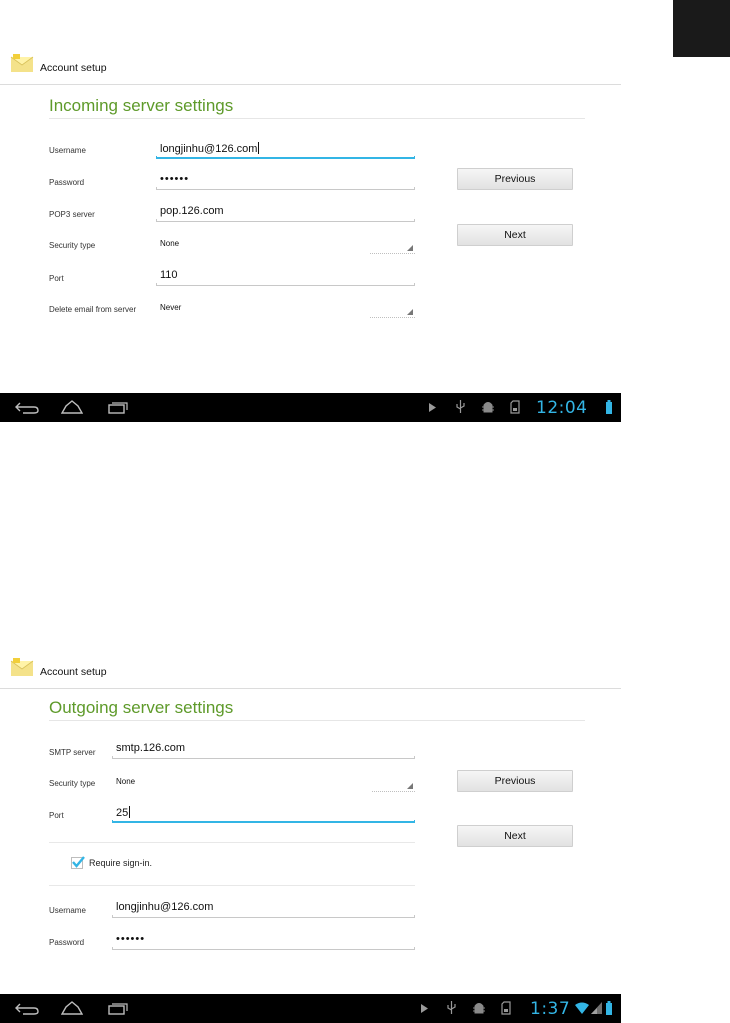 This screenshot has height=1023, width=730. What do you see at coordinates (285, 276) in the screenshot?
I see `port-field: 110` at bounding box center [285, 276].